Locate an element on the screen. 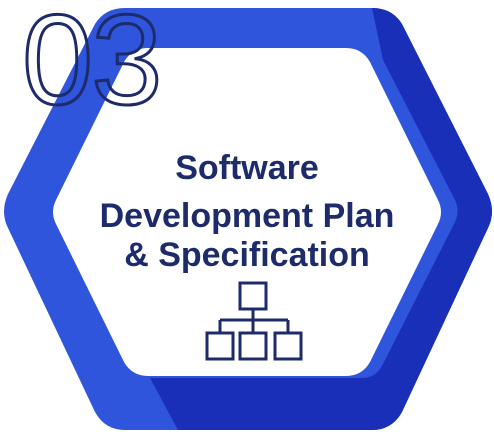 This screenshot has width=494, height=438. title-line-1: Software is located at coordinates (247, 168).